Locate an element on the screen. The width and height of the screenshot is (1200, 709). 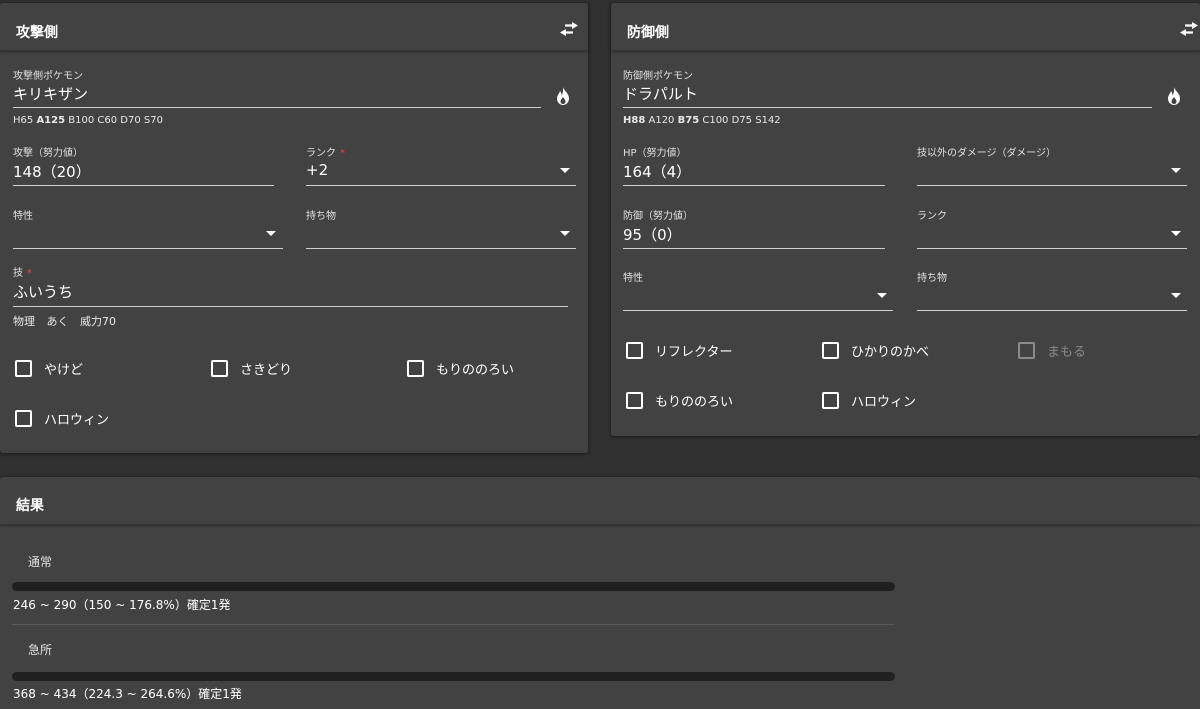
stat-b: B100 is located at coordinates (81, 120).